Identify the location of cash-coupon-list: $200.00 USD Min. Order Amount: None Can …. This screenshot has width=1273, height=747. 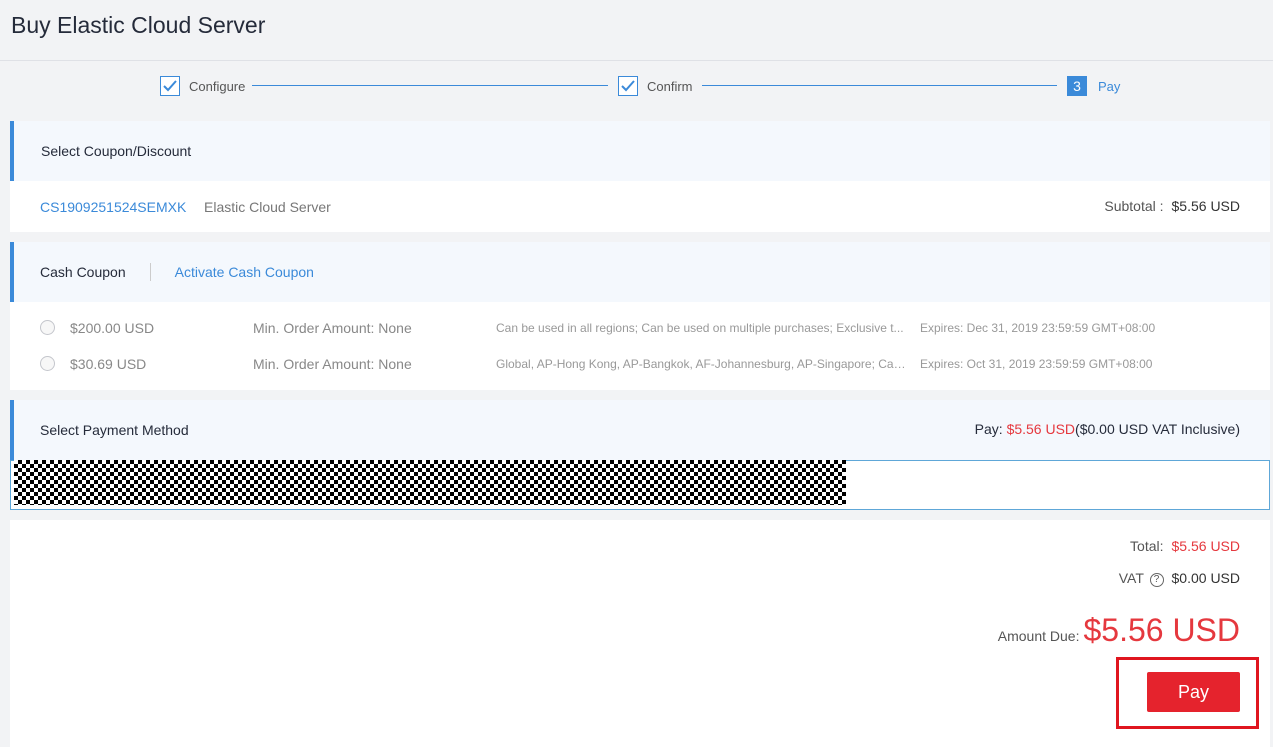
(640, 346).